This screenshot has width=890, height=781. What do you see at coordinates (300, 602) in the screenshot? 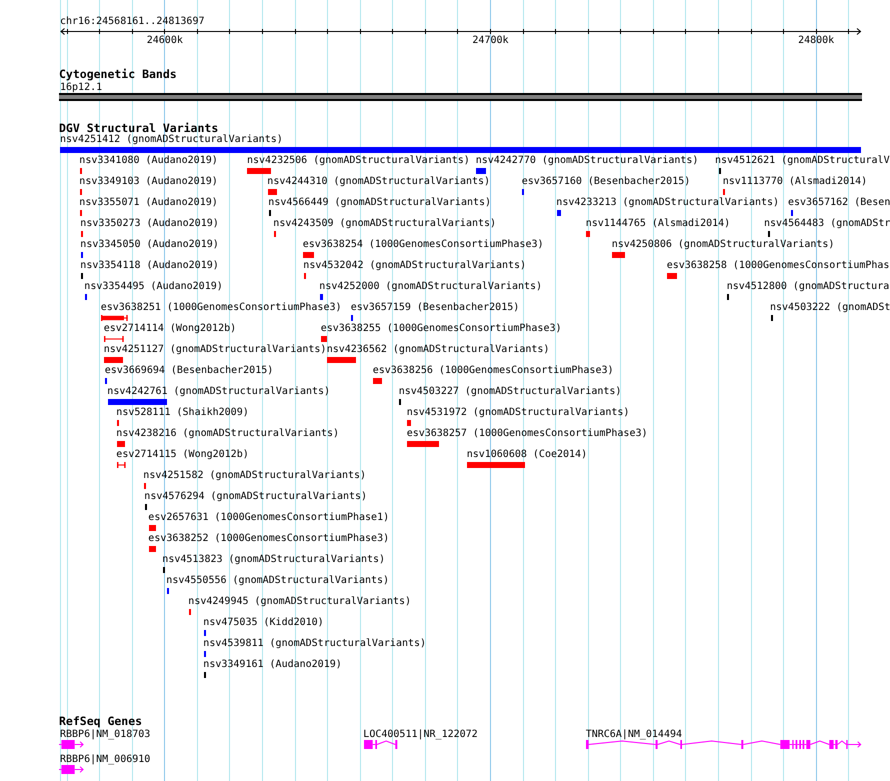
I see `variant-label: nsv4249945 (gnomADStructuralVariants)` at bounding box center [300, 602].